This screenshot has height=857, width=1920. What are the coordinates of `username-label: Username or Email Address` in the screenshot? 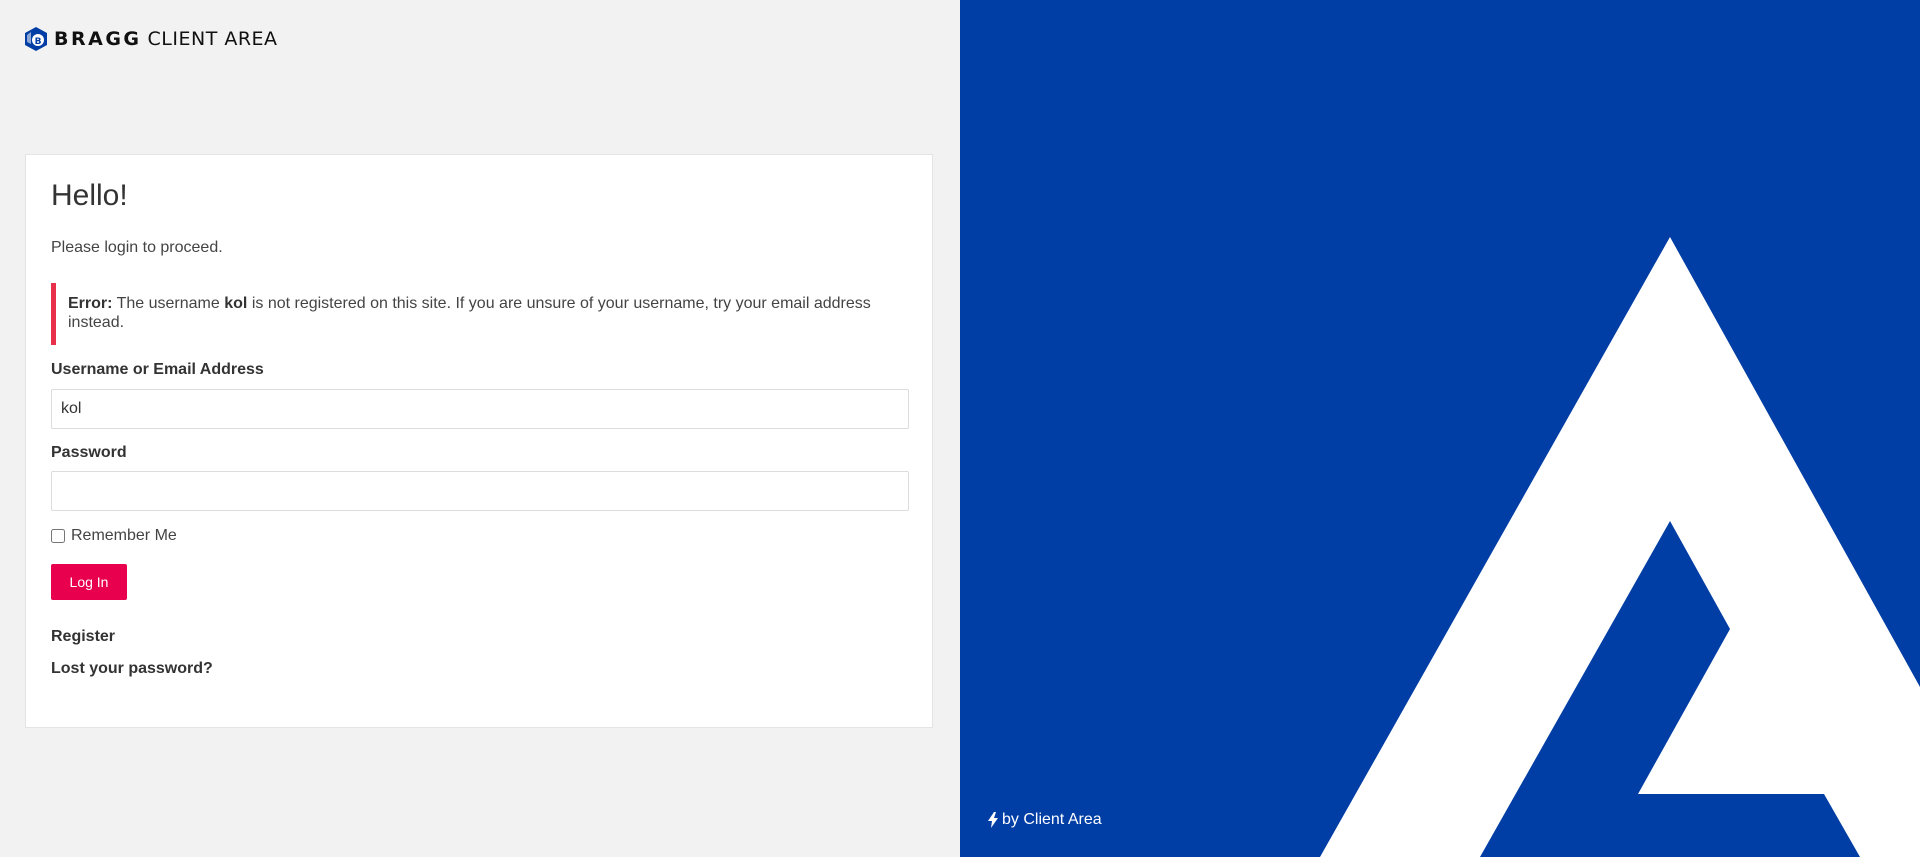 It's located at (157, 369).